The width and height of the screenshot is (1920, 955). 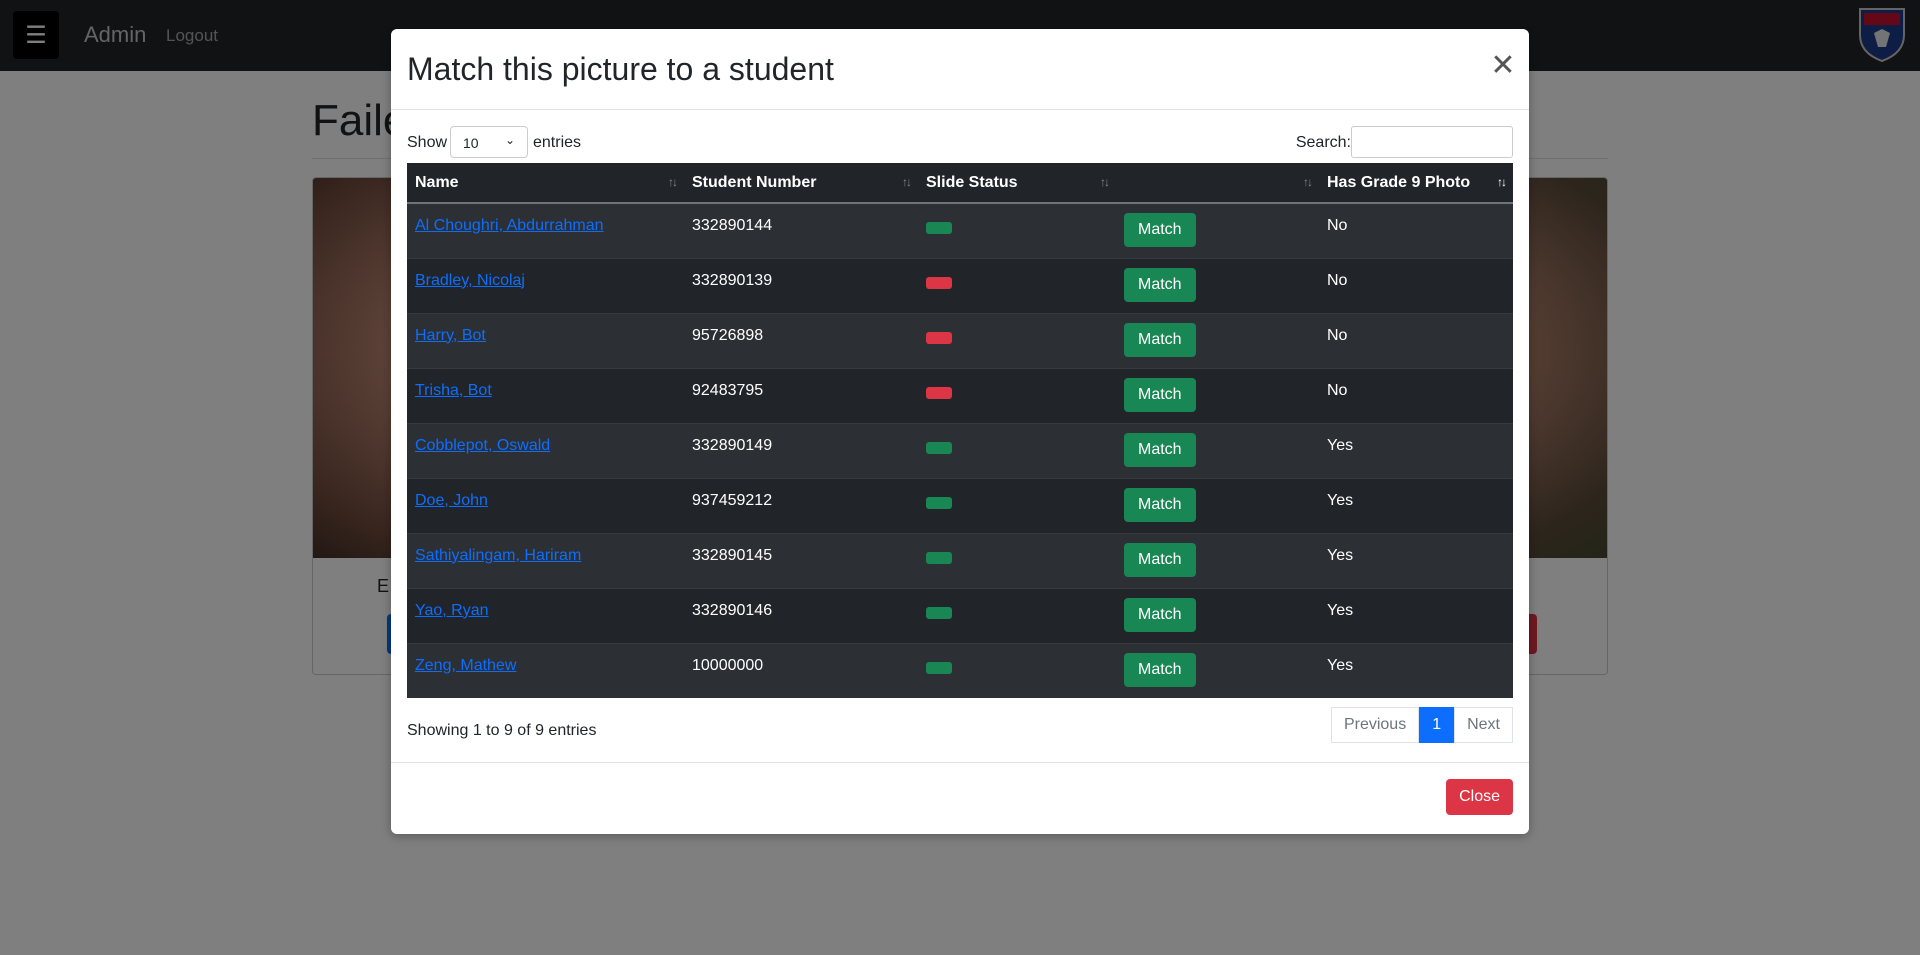 What do you see at coordinates (801, 183) in the screenshot?
I see `column-header-student-number: Student Number ↑↓` at bounding box center [801, 183].